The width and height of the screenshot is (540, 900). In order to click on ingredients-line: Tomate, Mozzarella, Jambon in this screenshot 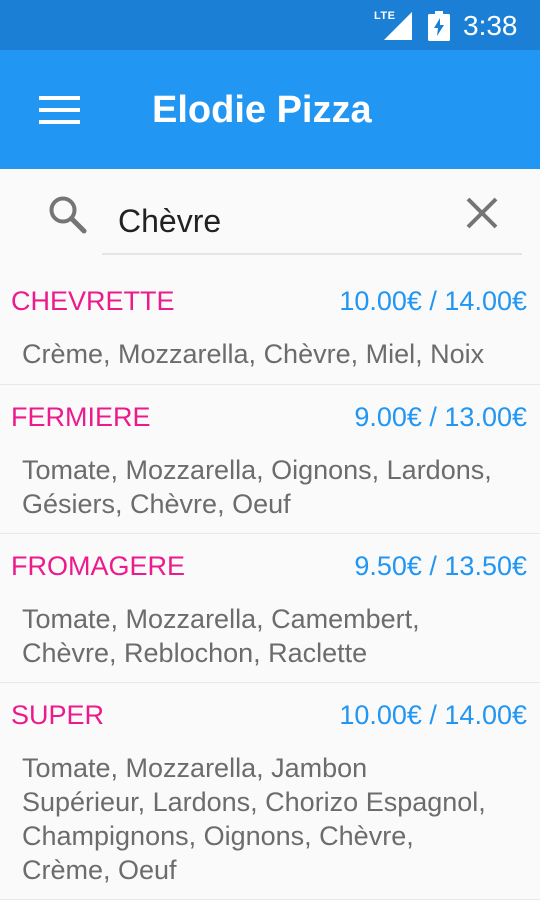, I will do `click(195, 768)`.